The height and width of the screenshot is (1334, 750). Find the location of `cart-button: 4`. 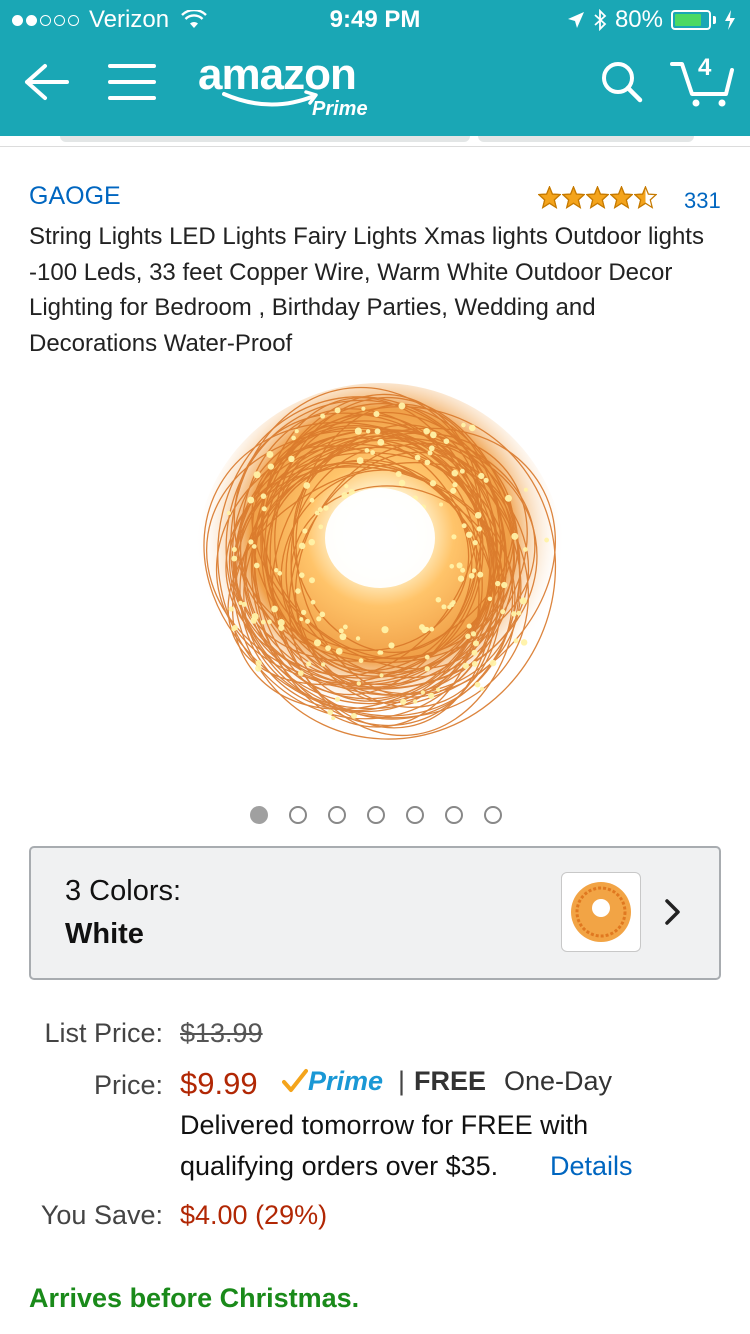

cart-button: 4 is located at coordinates (703, 82).